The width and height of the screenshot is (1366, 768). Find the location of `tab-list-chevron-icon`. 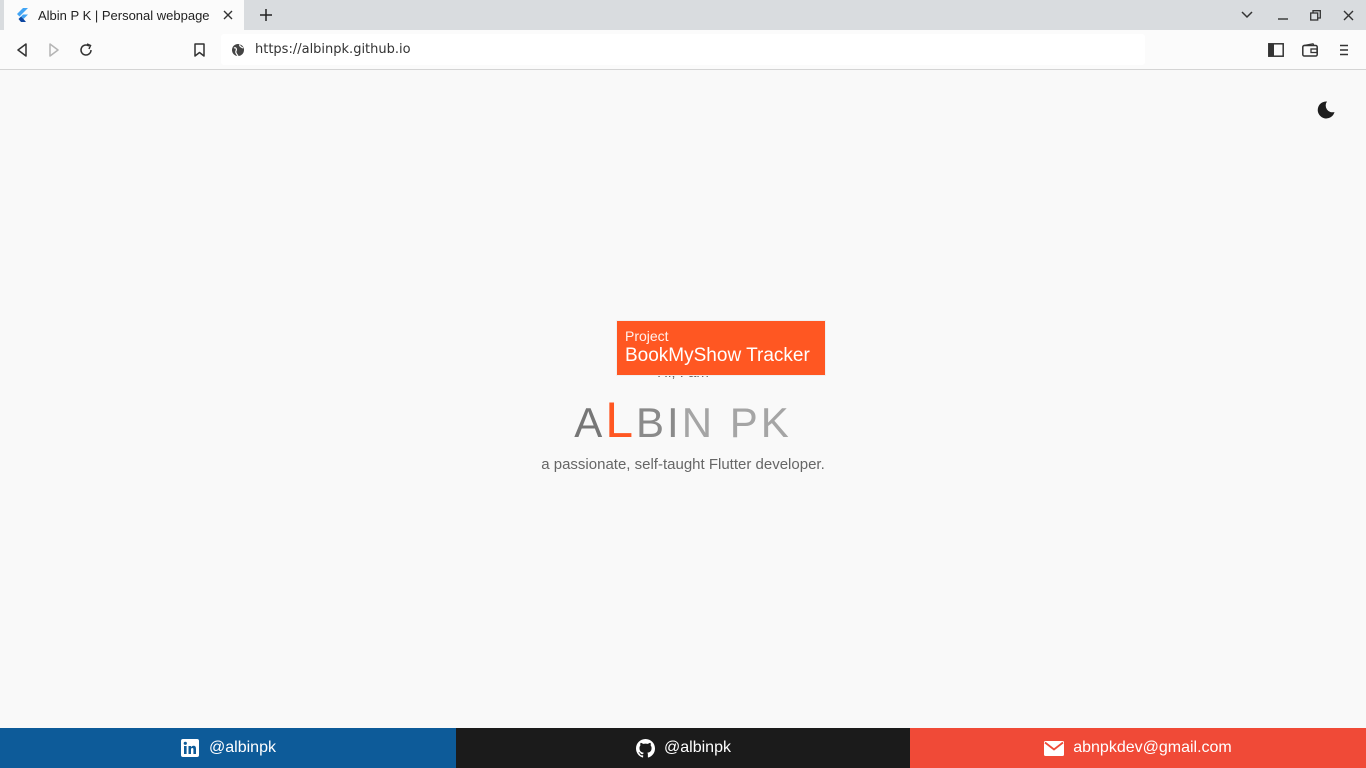

tab-list-chevron-icon is located at coordinates (1247, 15).